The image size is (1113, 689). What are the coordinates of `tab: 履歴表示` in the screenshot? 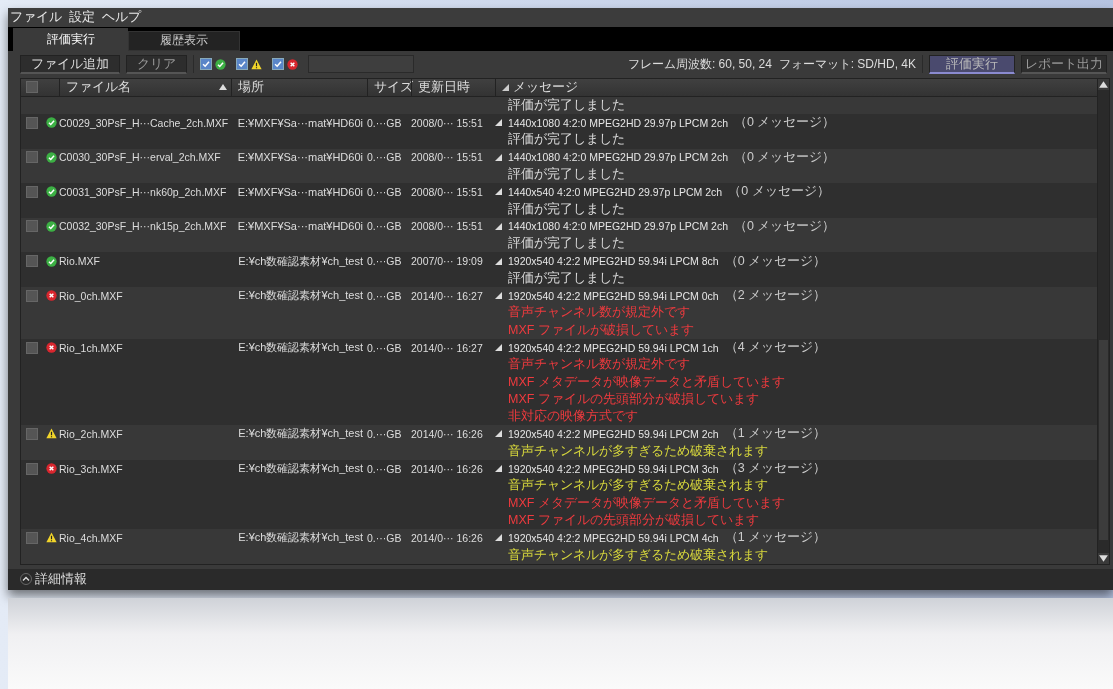 It's located at (184, 40).